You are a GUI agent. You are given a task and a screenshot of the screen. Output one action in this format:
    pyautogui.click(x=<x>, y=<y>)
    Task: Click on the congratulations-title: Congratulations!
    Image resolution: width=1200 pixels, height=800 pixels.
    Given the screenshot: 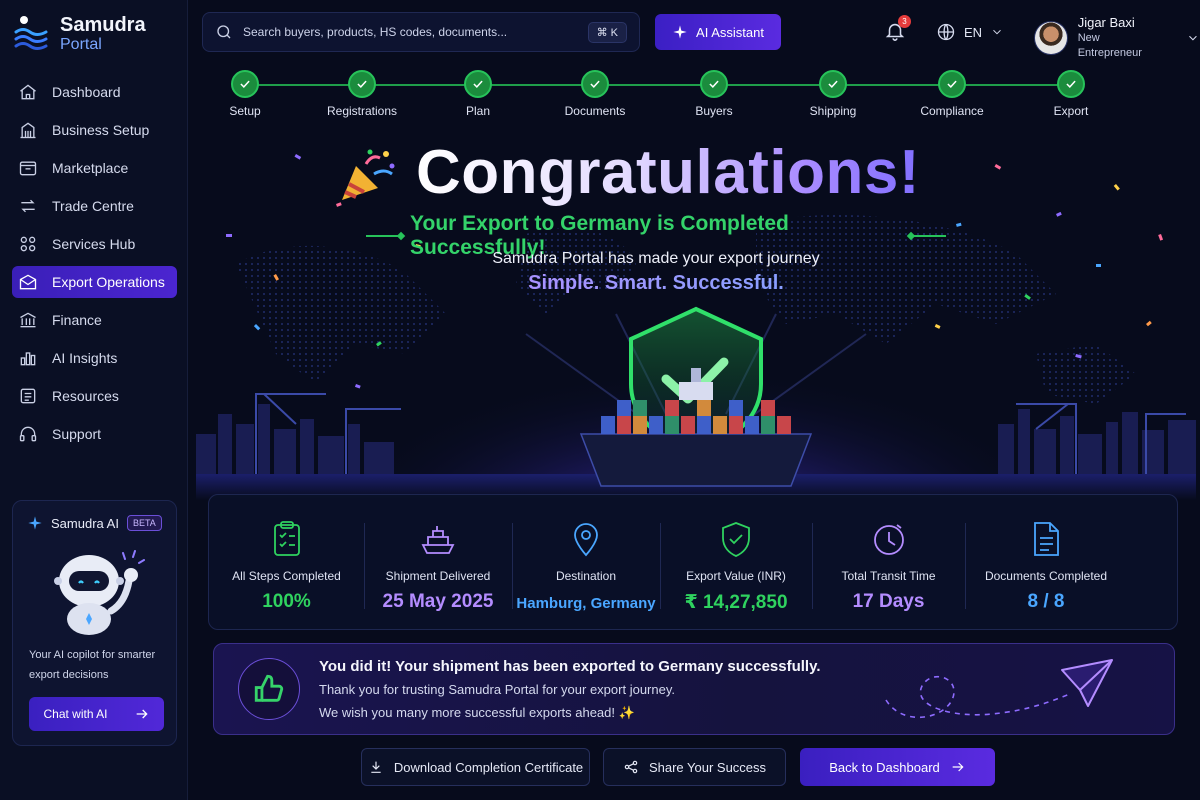 What is the action you would take?
    pyautogui.click(x=676, y=173)
    